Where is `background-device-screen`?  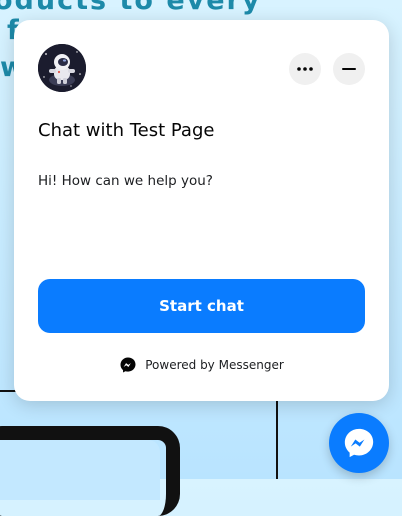
background-device-screen is located at coordinates (80, 470).